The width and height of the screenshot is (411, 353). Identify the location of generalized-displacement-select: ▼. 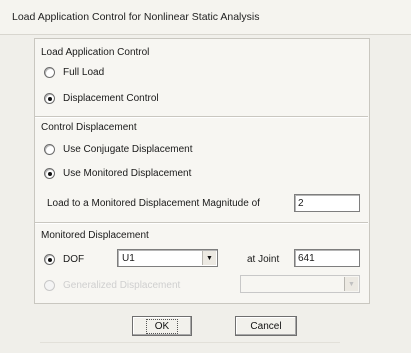
(300, 284).